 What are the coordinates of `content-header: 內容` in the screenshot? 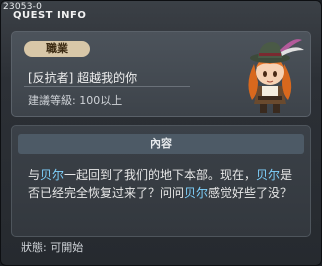 It's located at (161, 144).